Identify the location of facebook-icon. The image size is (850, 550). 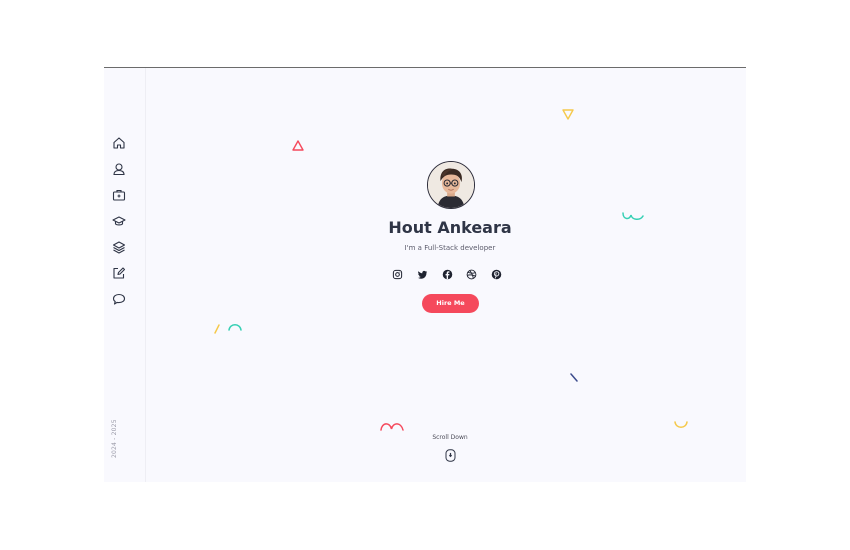
(447, 274).